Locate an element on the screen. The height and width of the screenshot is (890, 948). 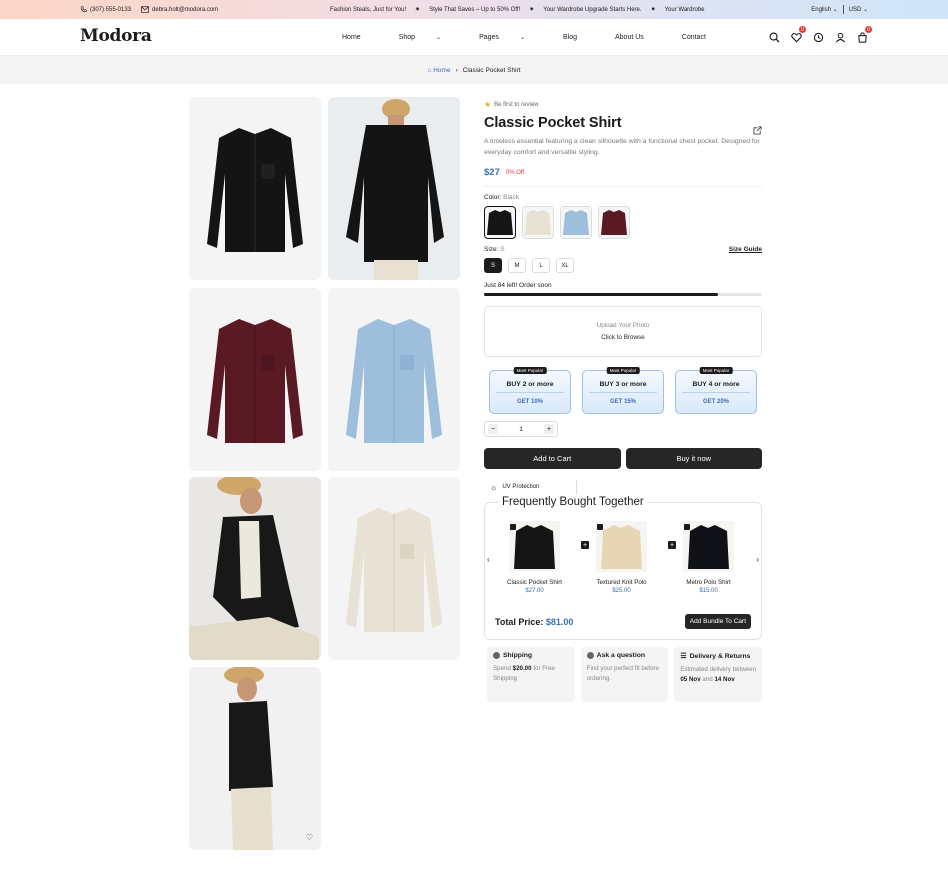
chevron-left-icon: ‹ is located at coordinates (488, 559).